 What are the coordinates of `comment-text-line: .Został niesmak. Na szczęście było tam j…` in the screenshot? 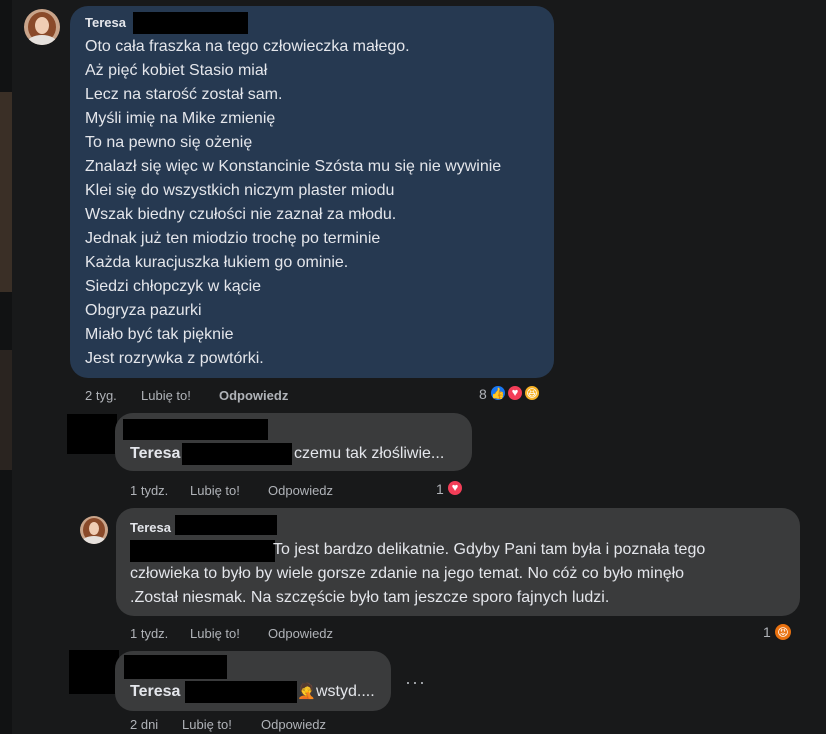 It's located at (370, 597).